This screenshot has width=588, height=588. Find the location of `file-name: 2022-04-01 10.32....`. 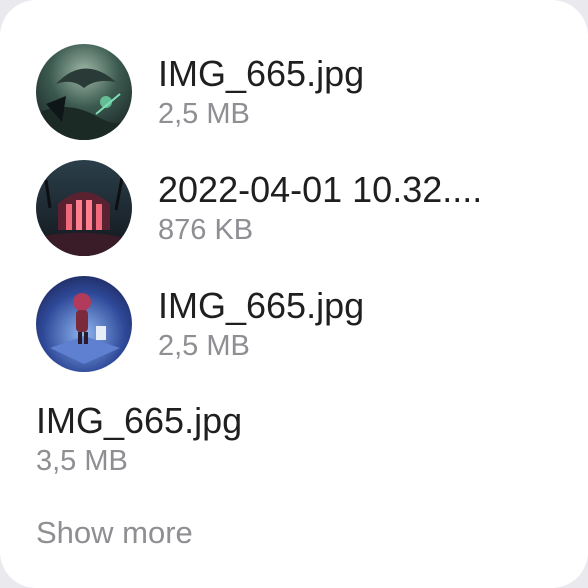

file-name: 2022-04-01 10.32.... is located at coordinates (320, 189).